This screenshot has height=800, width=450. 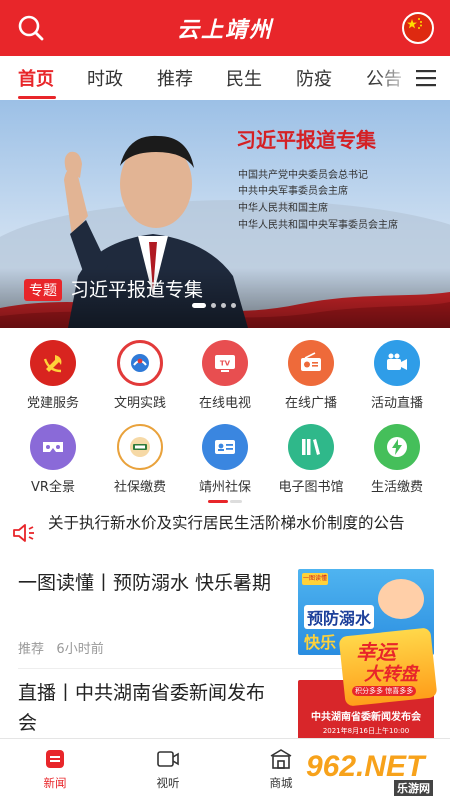 I want to click on watermark-brand: 962.NET, so click(x=365, y=766).